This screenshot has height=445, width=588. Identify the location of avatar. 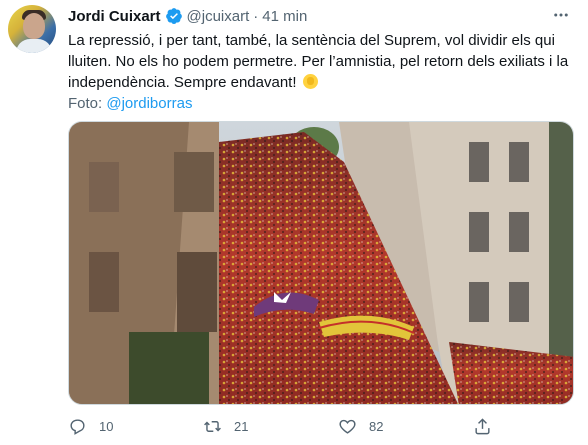
(32, 29).